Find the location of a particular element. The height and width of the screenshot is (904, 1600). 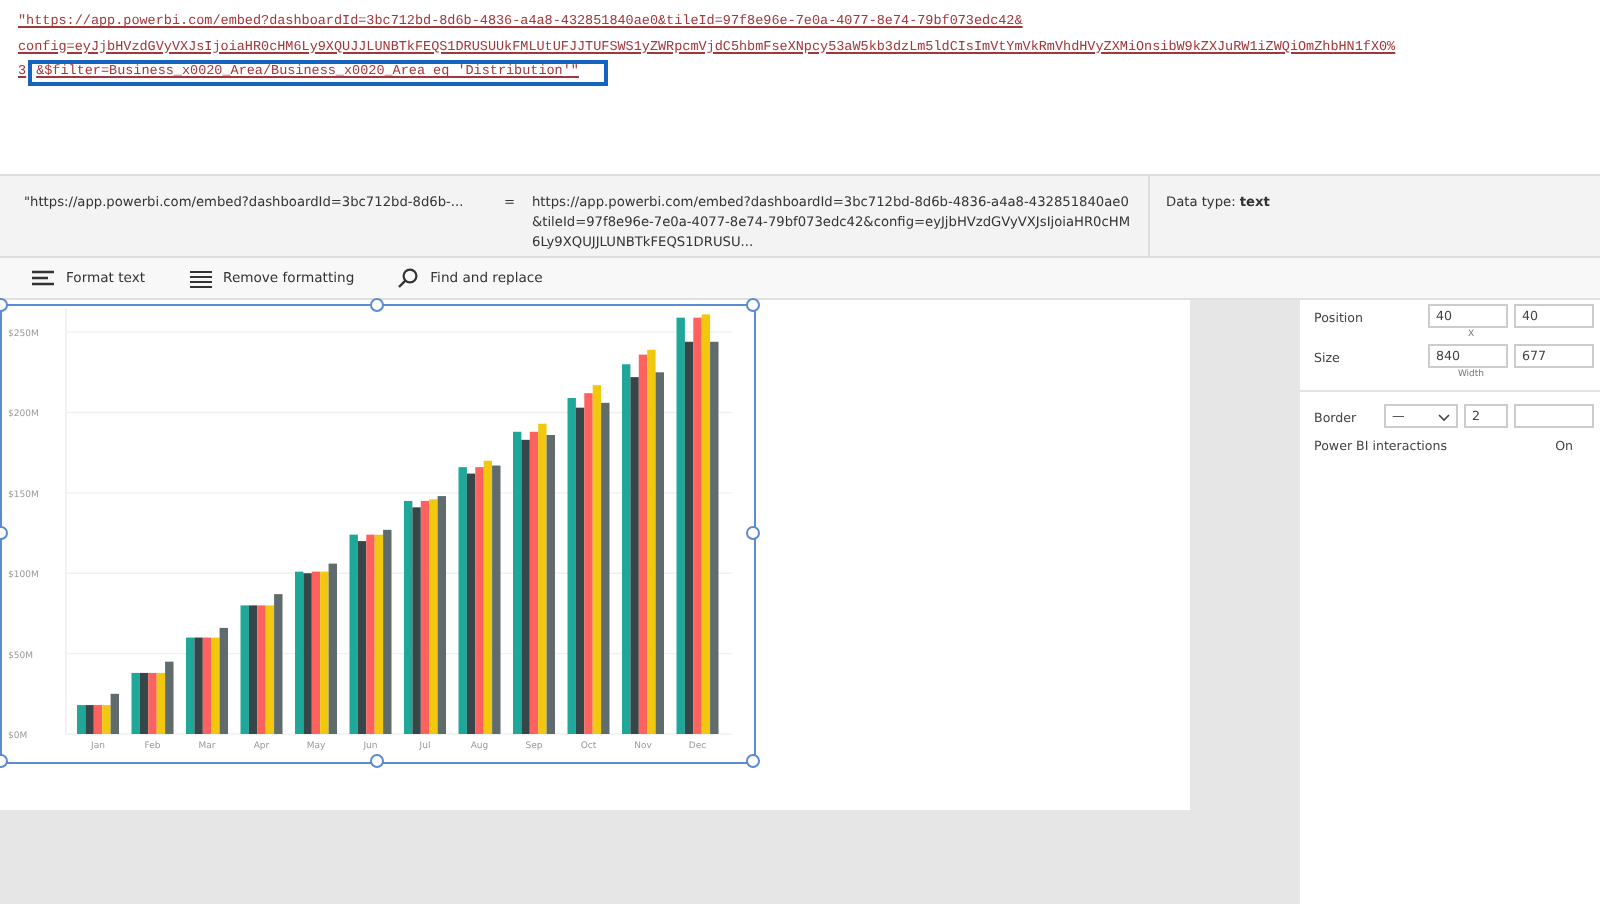

search-icon is located at coordinates (408, 278).